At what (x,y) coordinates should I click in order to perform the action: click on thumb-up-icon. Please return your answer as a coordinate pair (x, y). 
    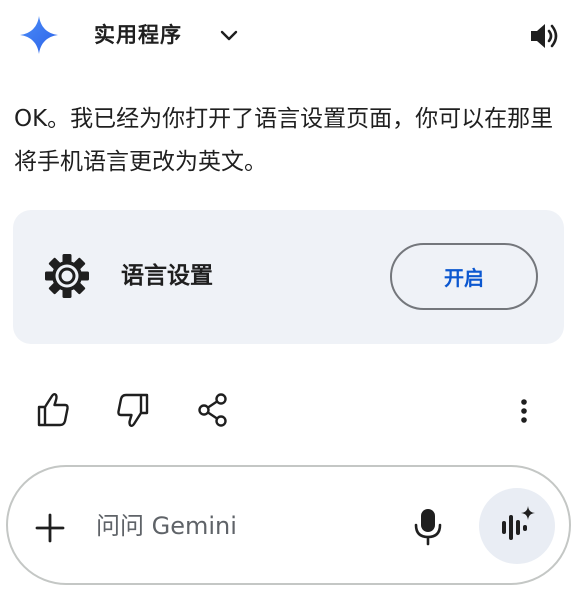
    Looking at the image, I should click on (53, 410).